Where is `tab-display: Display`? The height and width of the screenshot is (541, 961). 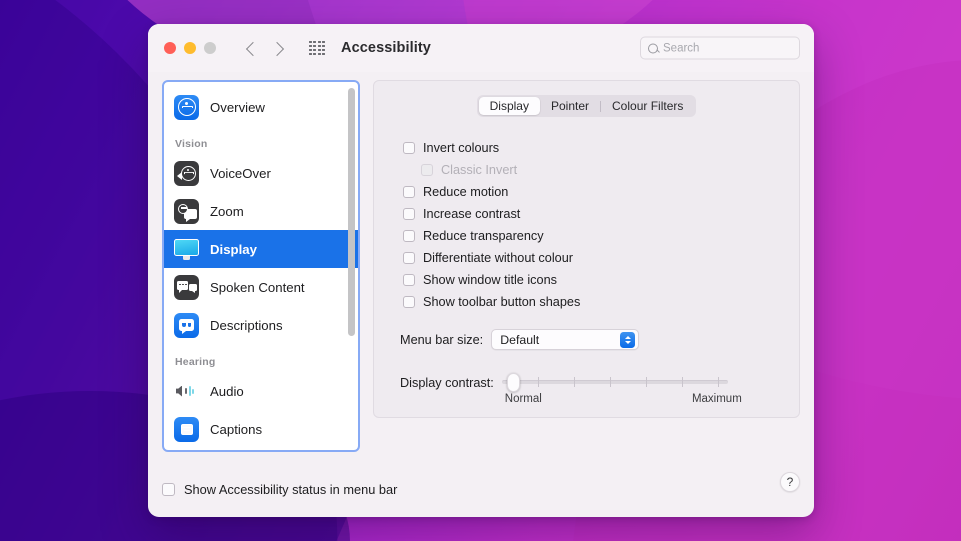
tab-display: Display is located at coordinates (509, 106).